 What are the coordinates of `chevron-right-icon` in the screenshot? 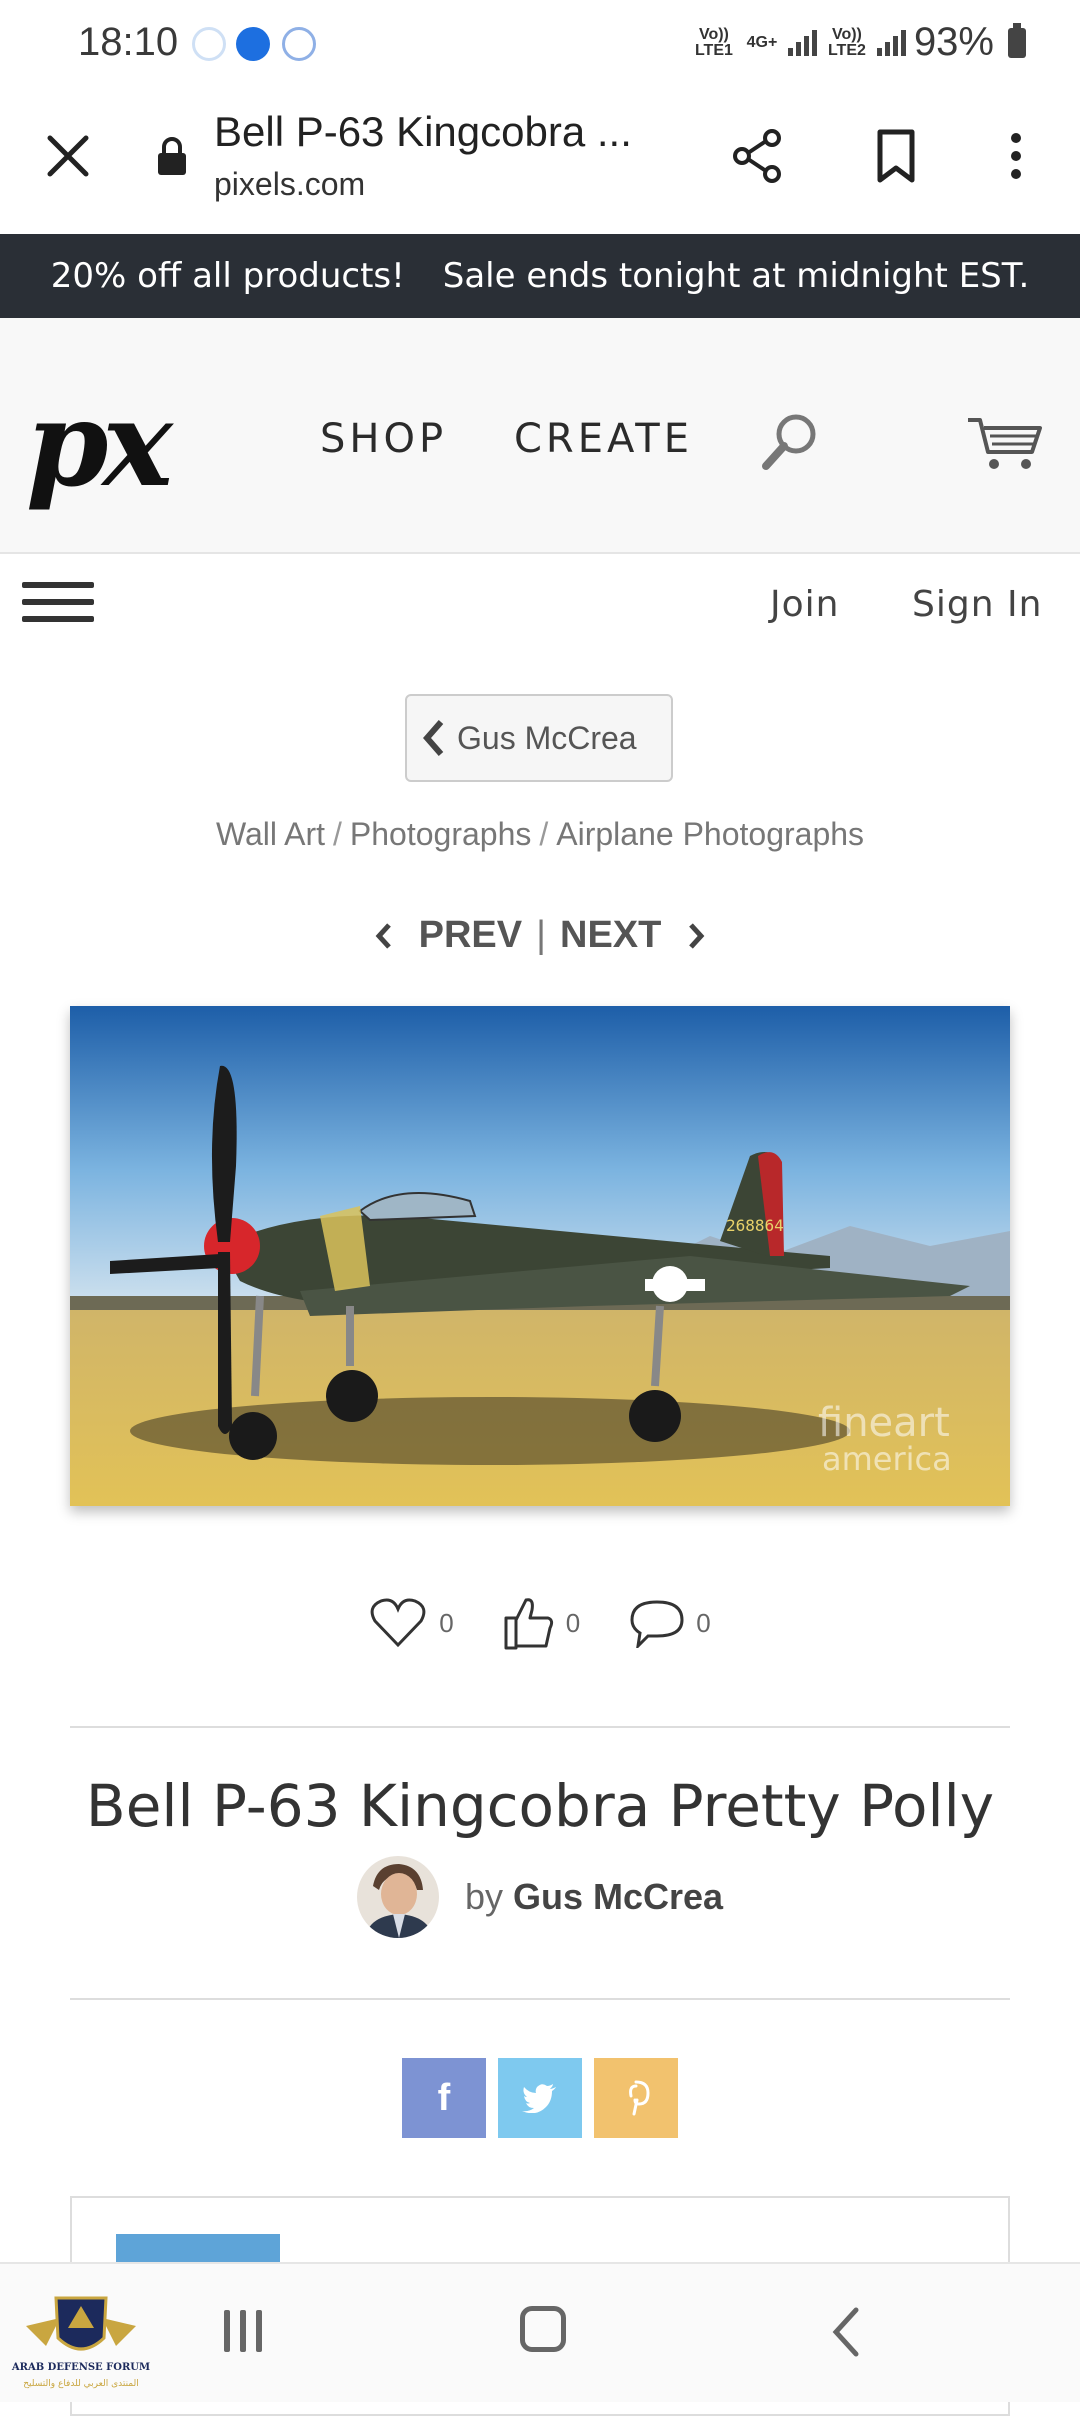 It's located at (696, 936).